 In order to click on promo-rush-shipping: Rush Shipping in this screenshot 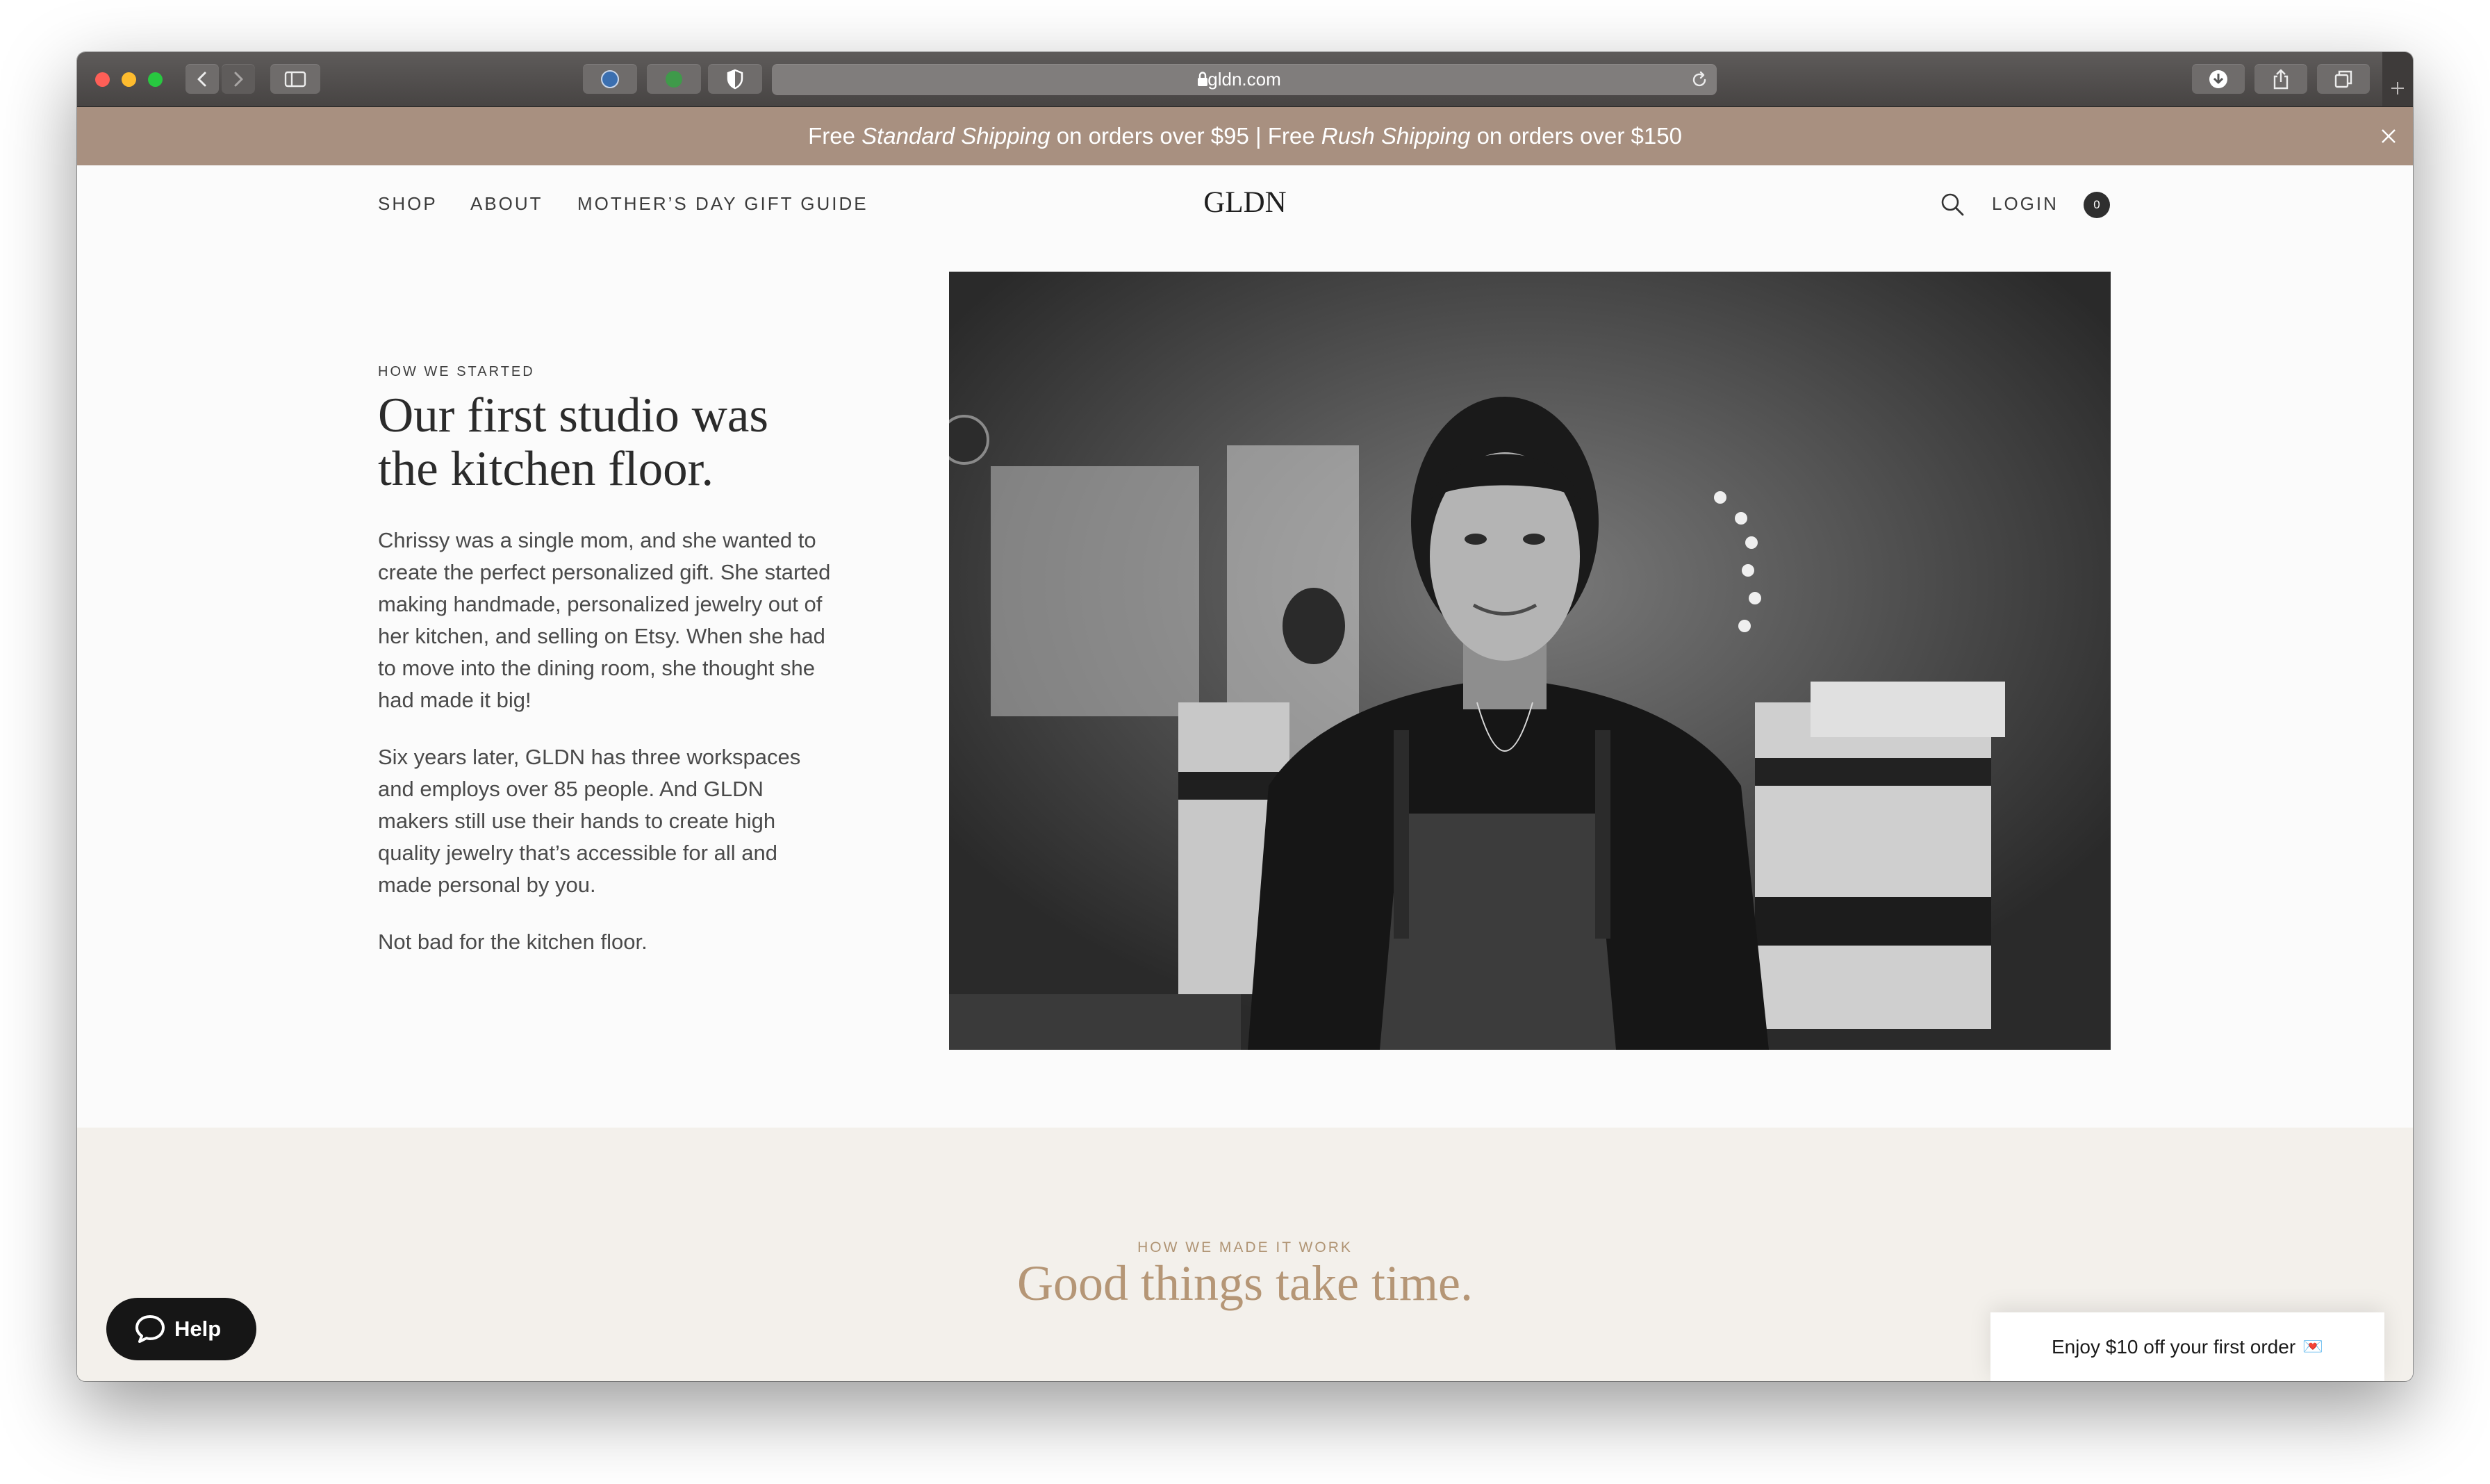, I will do `click(1396, 136)`.